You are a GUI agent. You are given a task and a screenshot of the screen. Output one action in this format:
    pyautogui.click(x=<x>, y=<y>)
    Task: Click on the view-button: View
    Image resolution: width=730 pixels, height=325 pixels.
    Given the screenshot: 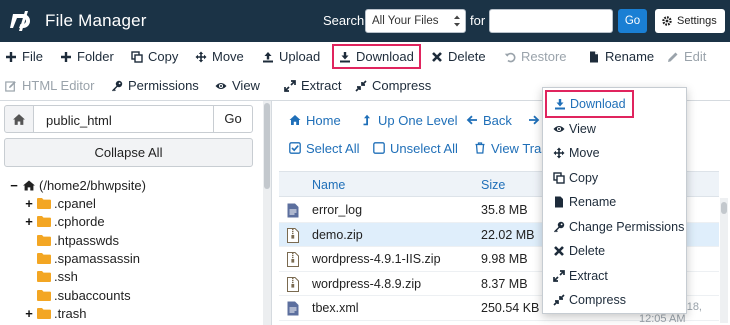 What is the action you would take?
    pyautogui.click(x=237, y=85)
    